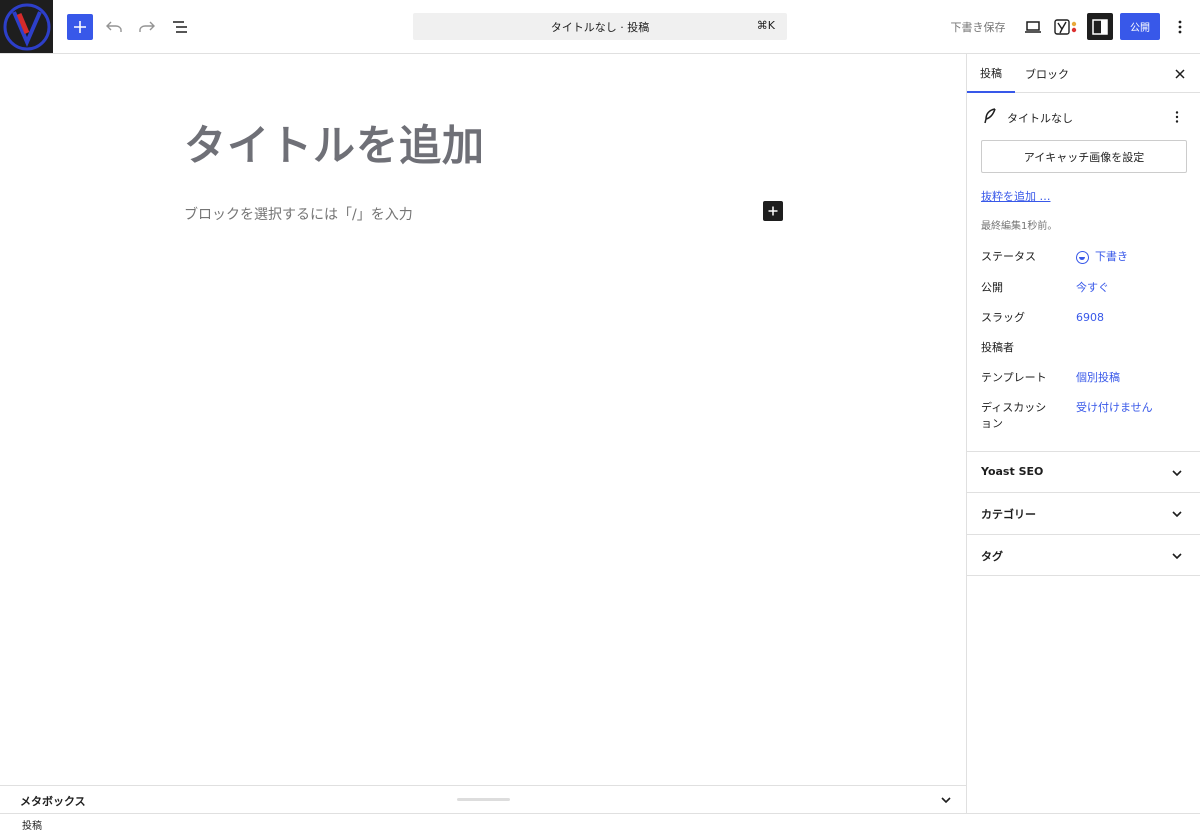 This screenshot has height=833, width=1200. I want to click on command-shortcut: ⌘K, so click(765, 25).